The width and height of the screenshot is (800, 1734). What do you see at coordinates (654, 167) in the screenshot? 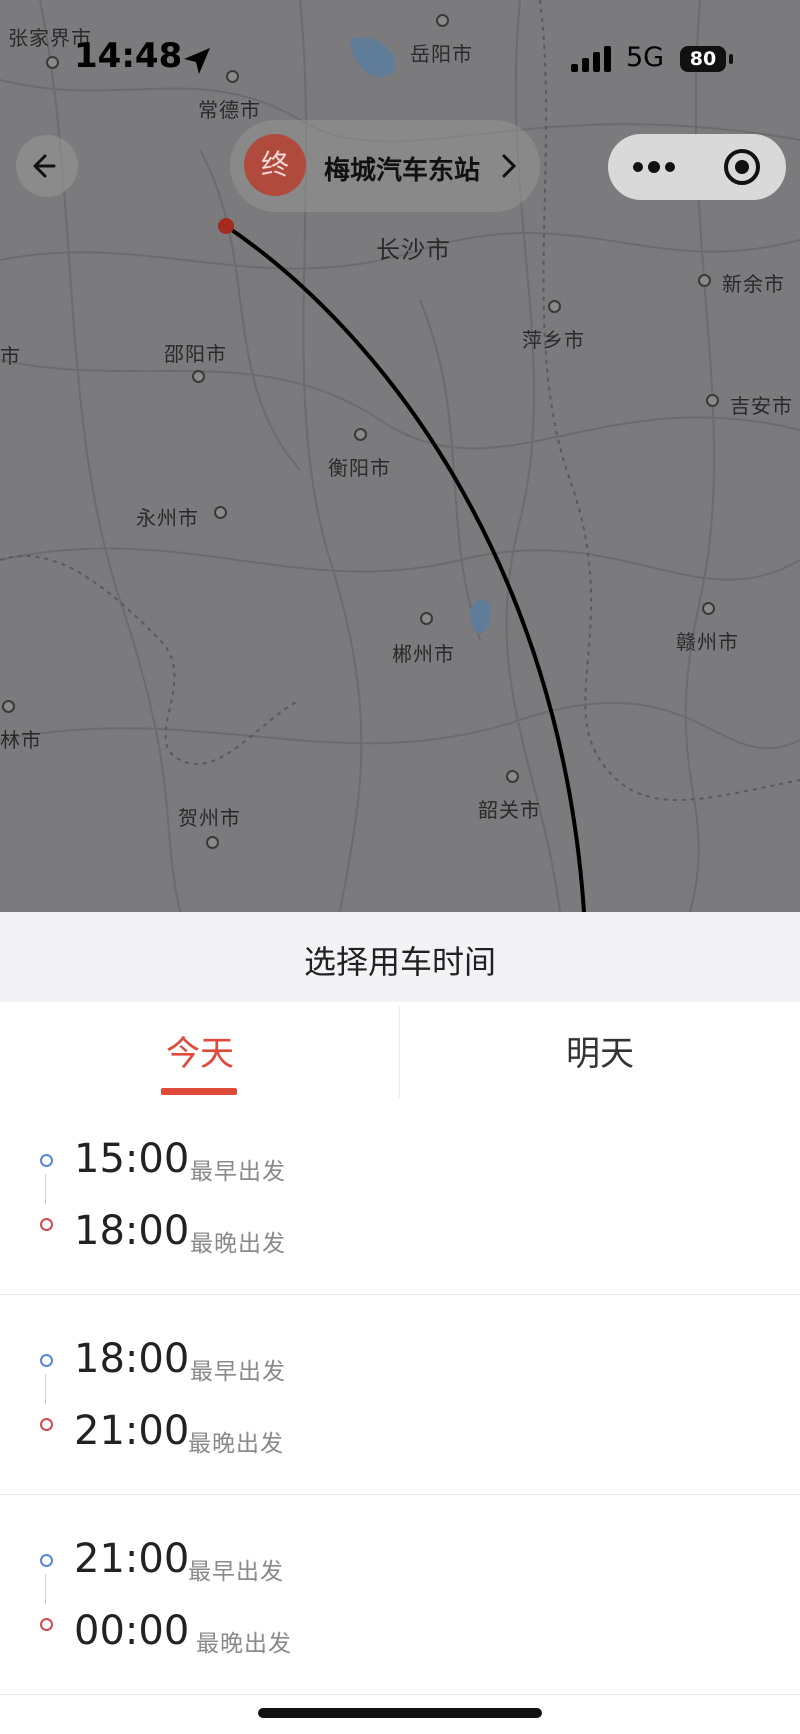
I see `more-dots-icon` at bounding box center [654, 167].